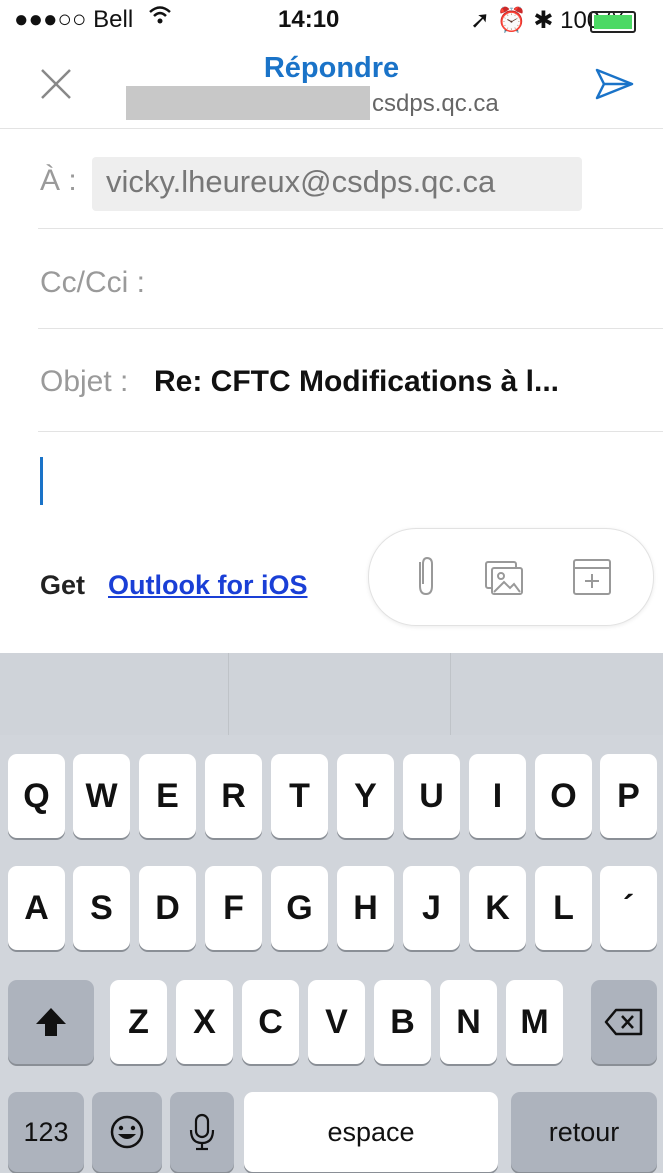 This screenshot has width=663, height=1173. What do you see at coordinates (101, 796) in the screenshot?
I see `key-w: W` at bounding box center [101, 796].